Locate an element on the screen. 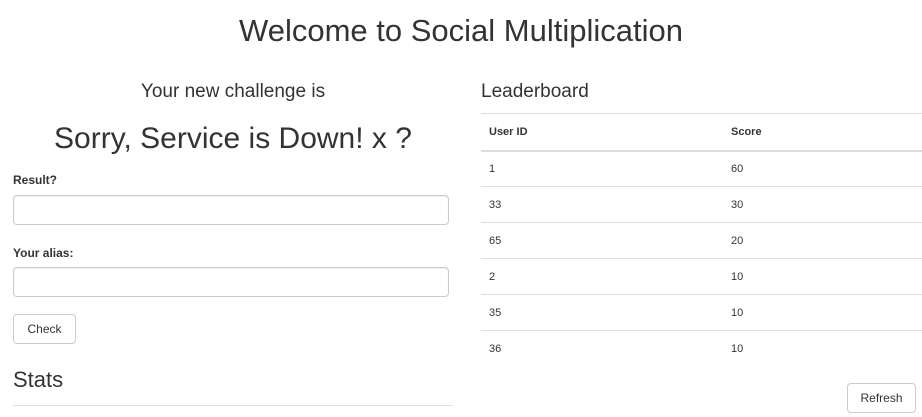  user-id-cell: 35 is located at coordinates (602, 312).